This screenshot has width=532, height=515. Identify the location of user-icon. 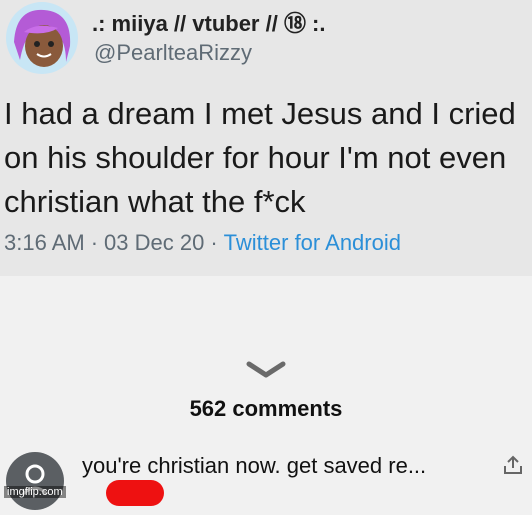
(35, 480).